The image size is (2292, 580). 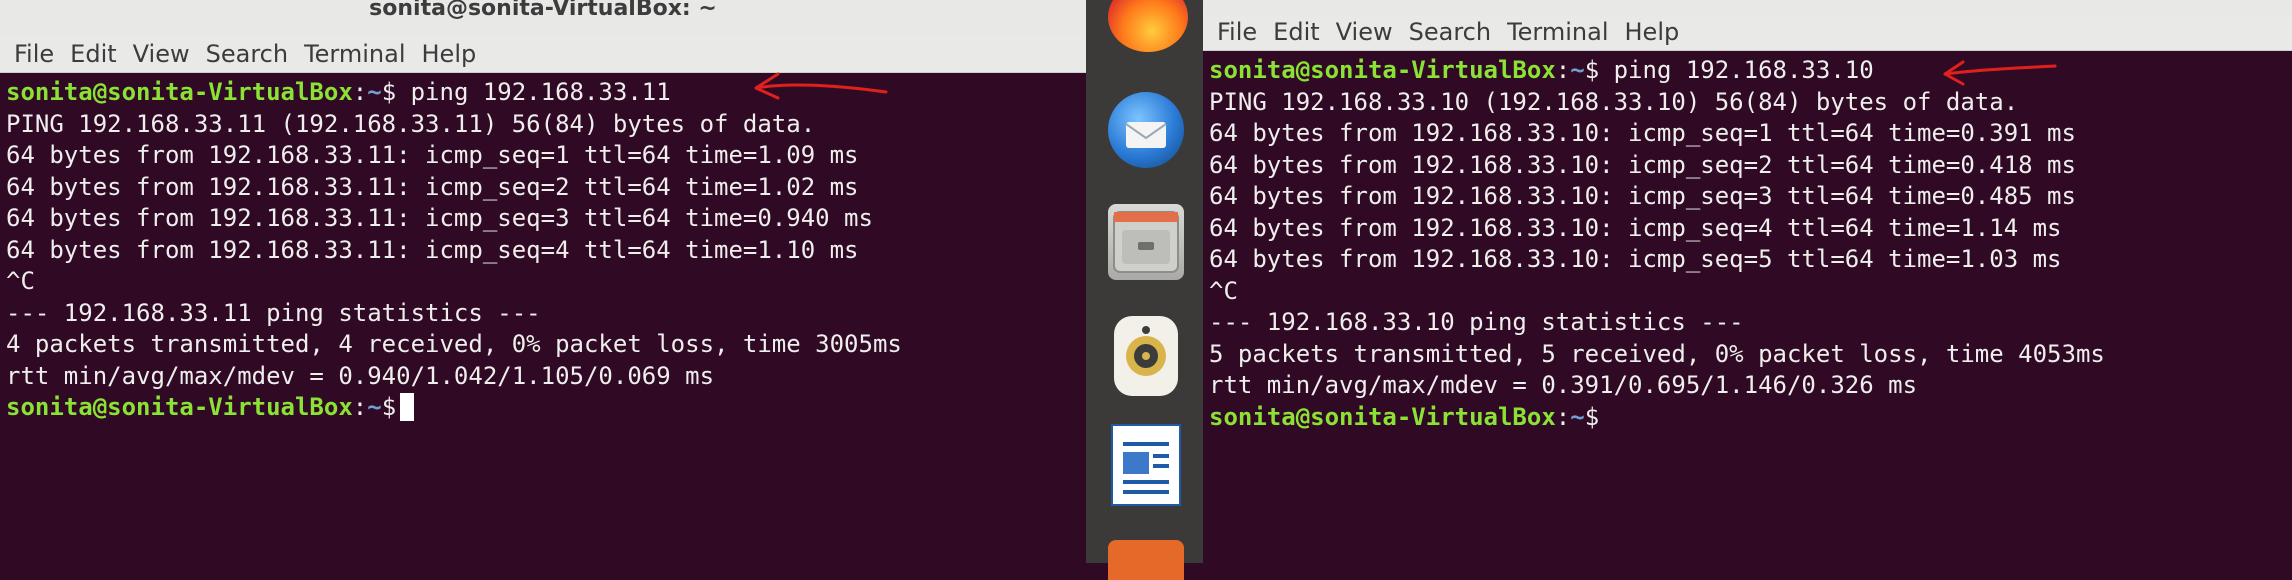 What do you see at coordinates (1146, 130) in the screenshot?
I see `thunderbird-icon` at bounding box center [1146, 130].